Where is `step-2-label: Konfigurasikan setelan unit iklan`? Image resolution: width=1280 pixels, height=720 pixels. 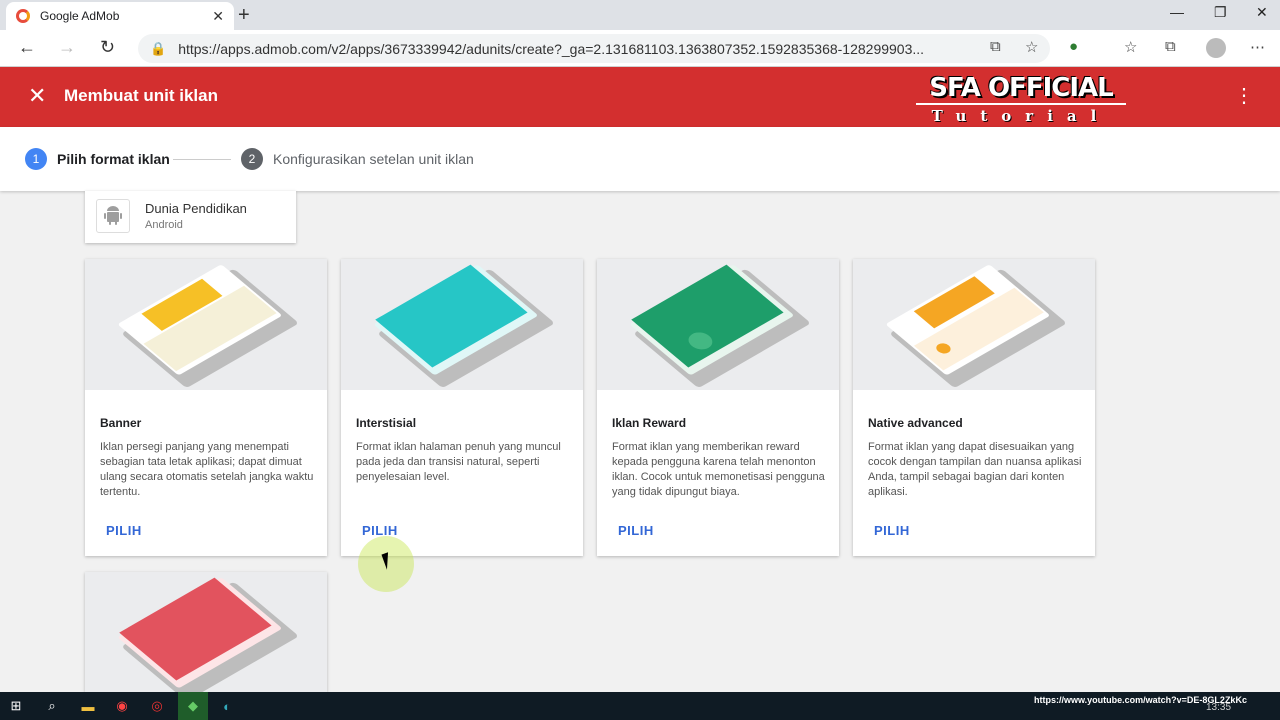
step-2-label: Konfigurasikan setelan unit iklan is located at coordinates (373, 159).